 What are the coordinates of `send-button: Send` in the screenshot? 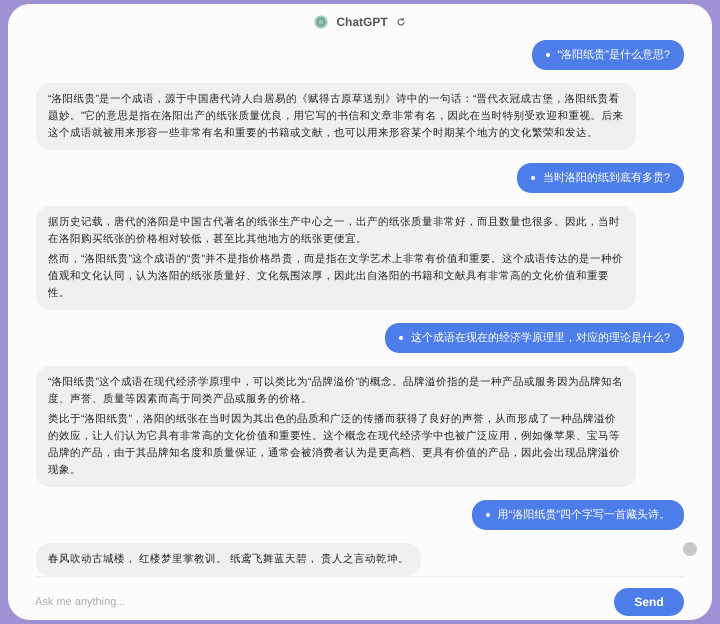 It's located at (649, 602).